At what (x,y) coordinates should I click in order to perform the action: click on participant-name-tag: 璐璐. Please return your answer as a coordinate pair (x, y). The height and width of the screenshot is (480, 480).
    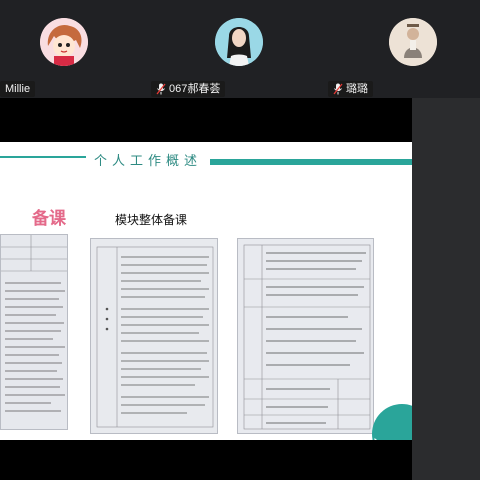
    Looking at the image, I should click on (350, 89).